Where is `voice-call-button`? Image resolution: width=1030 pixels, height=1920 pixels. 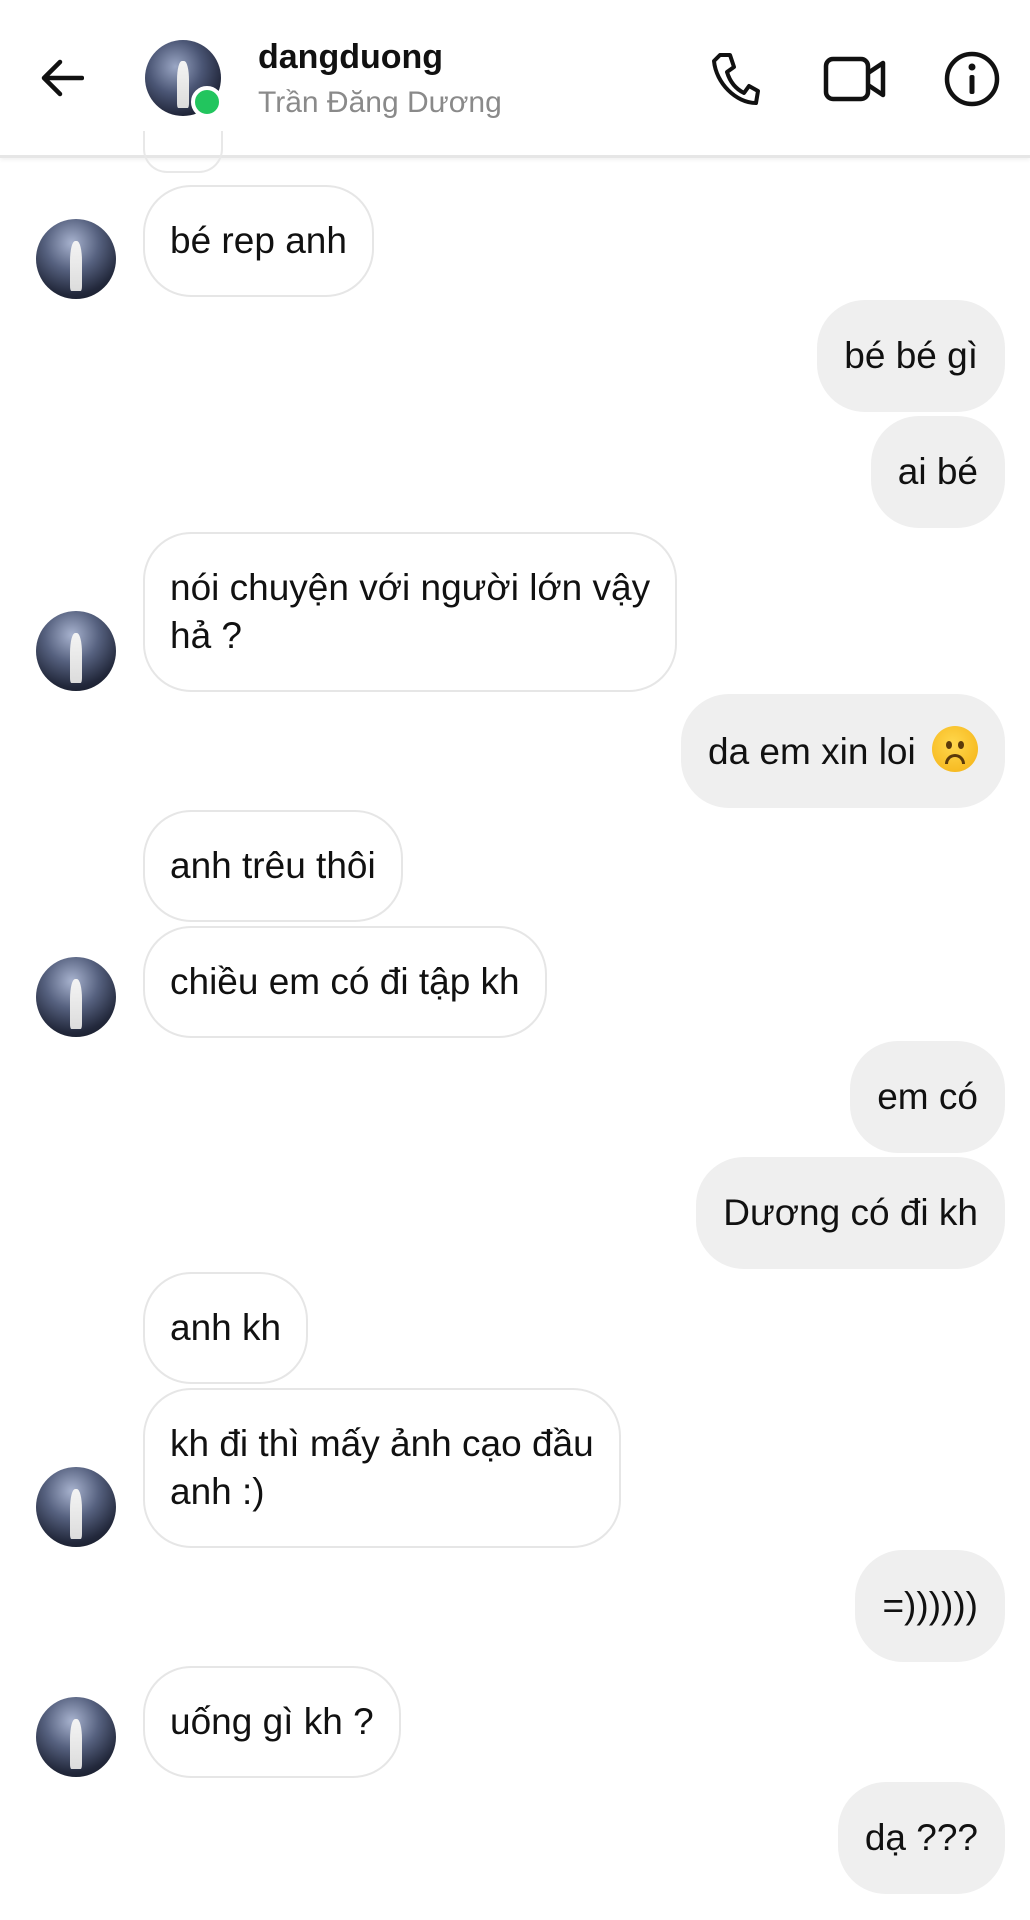
voice-call-button is located at coordinates (735, 79).